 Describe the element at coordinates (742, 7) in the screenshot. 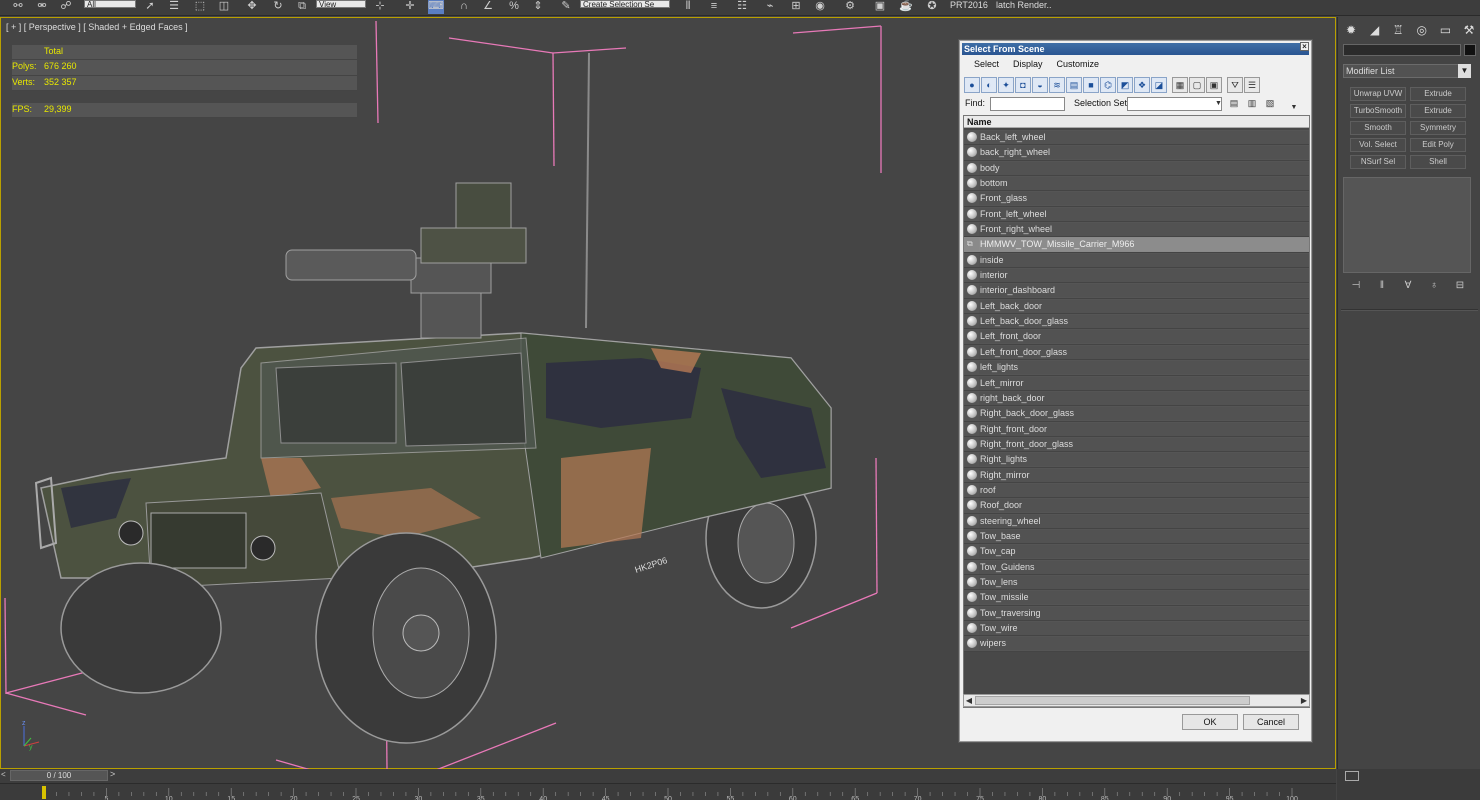

I see `layer-manager-icon: ☷` at that location.